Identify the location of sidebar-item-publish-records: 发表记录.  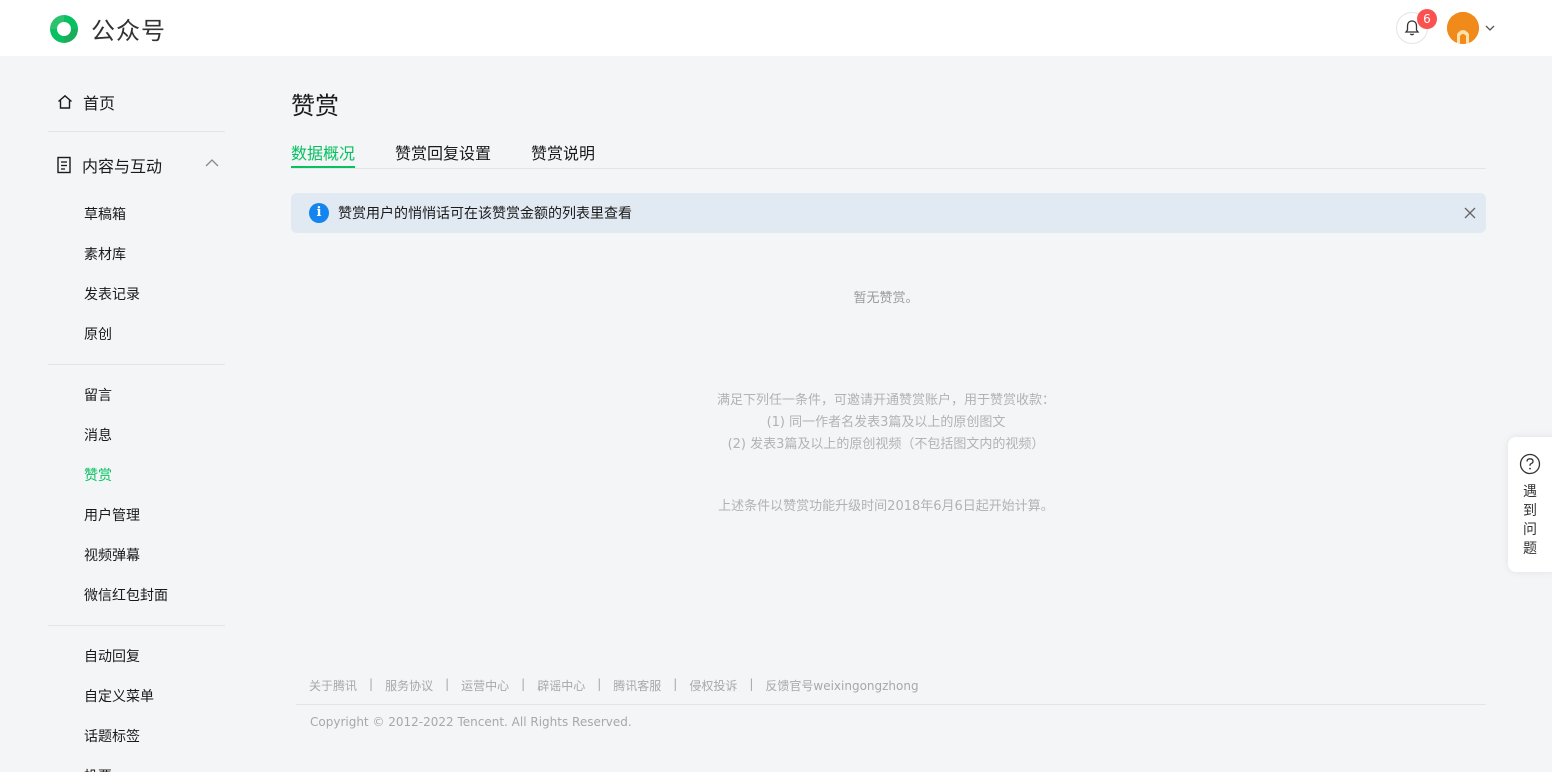
(112, 294).